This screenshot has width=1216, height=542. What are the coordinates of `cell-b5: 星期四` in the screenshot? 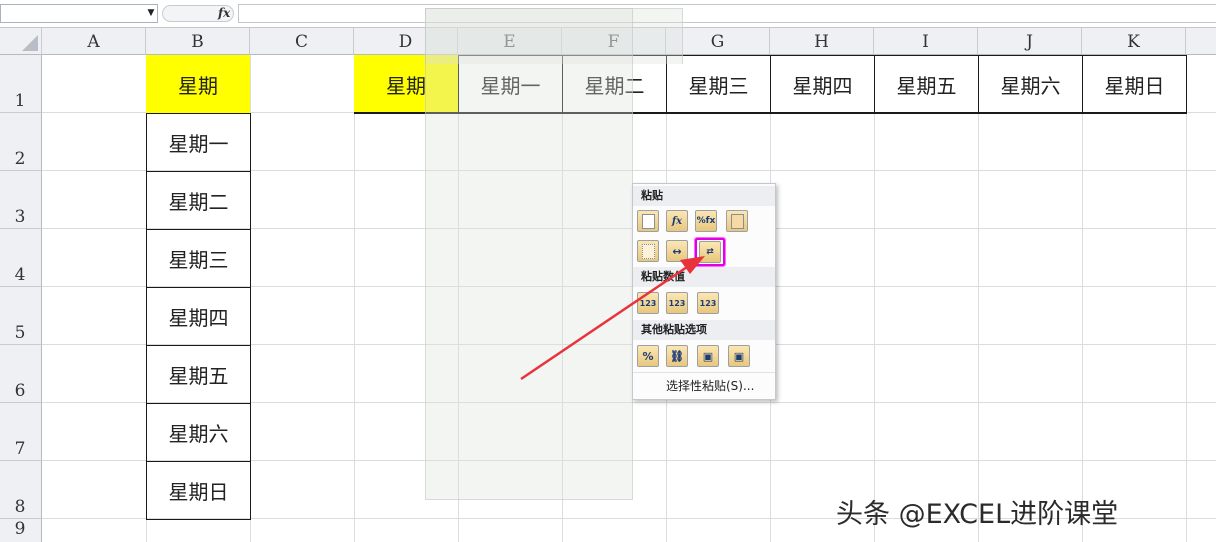 It's located at (198, 316).